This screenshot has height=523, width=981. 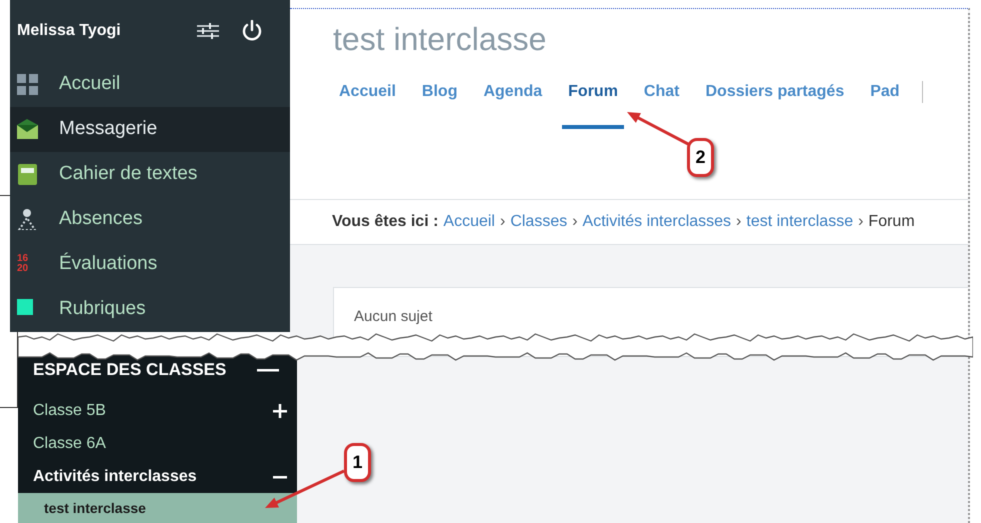 What do you see at coordinates (659, 129) in the screenshot?
I see `pointer-arrow` at bounding box center [659, 129].